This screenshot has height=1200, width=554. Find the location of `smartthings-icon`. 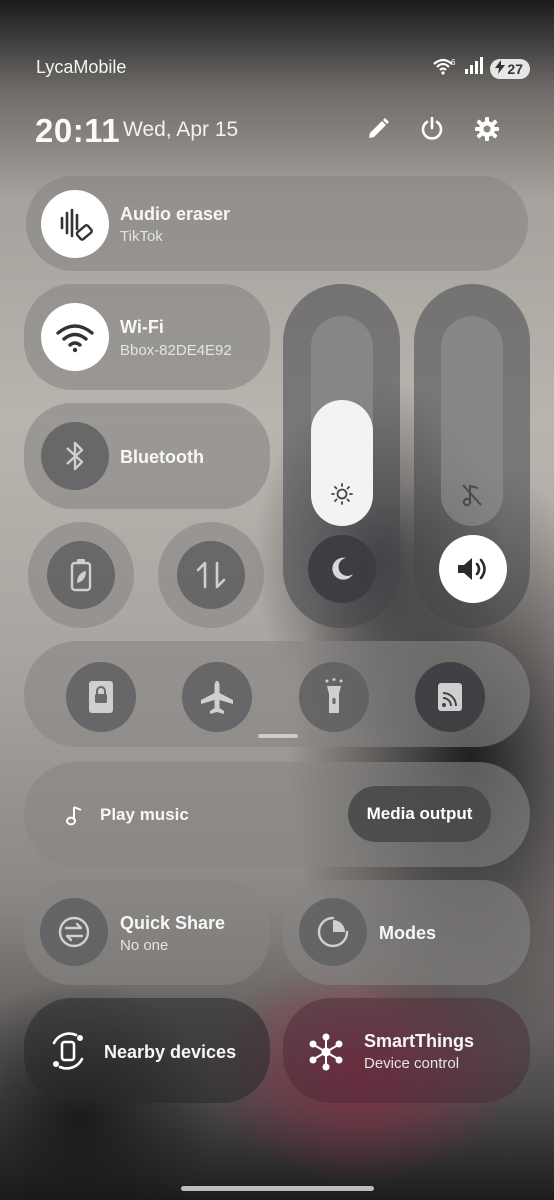

smartthings-icon is located at coordinates (326, 1054).